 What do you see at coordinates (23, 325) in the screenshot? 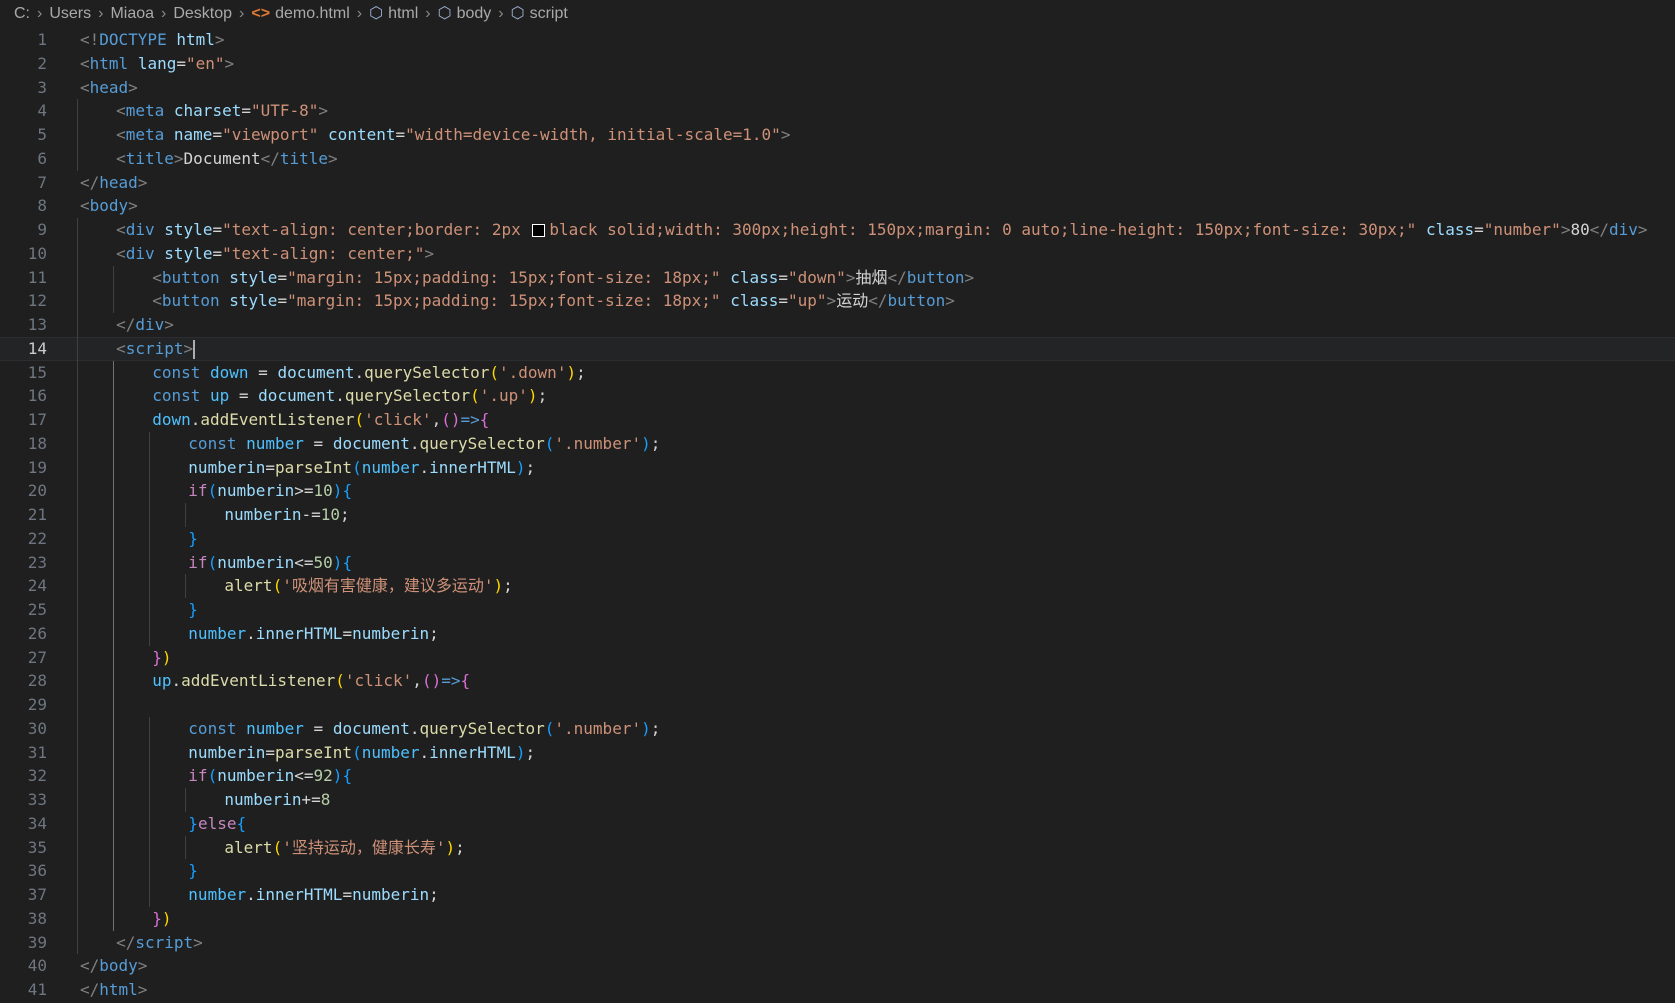
I see `line-number: 13` at bounding box center [23, 325].